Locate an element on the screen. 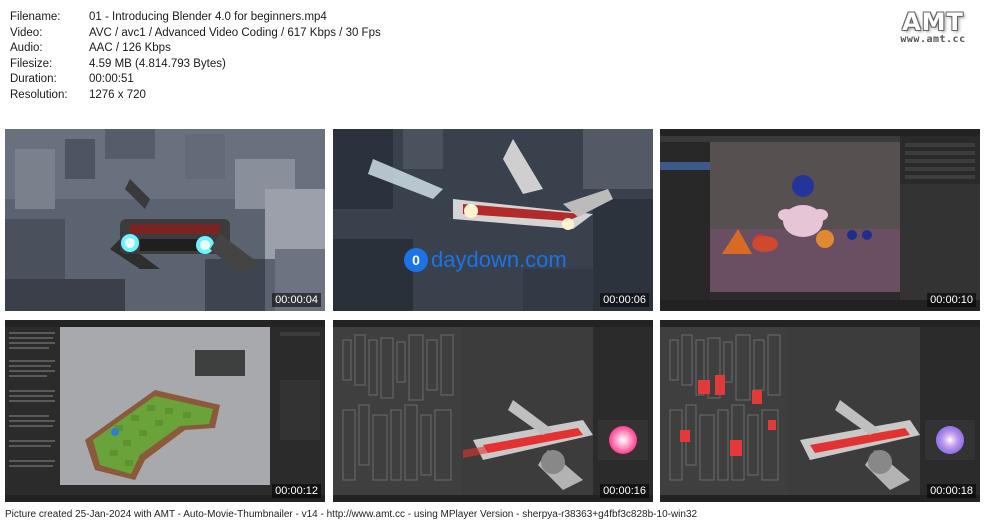  info-value: 00:00:51 is located at coordinates (111, 79).